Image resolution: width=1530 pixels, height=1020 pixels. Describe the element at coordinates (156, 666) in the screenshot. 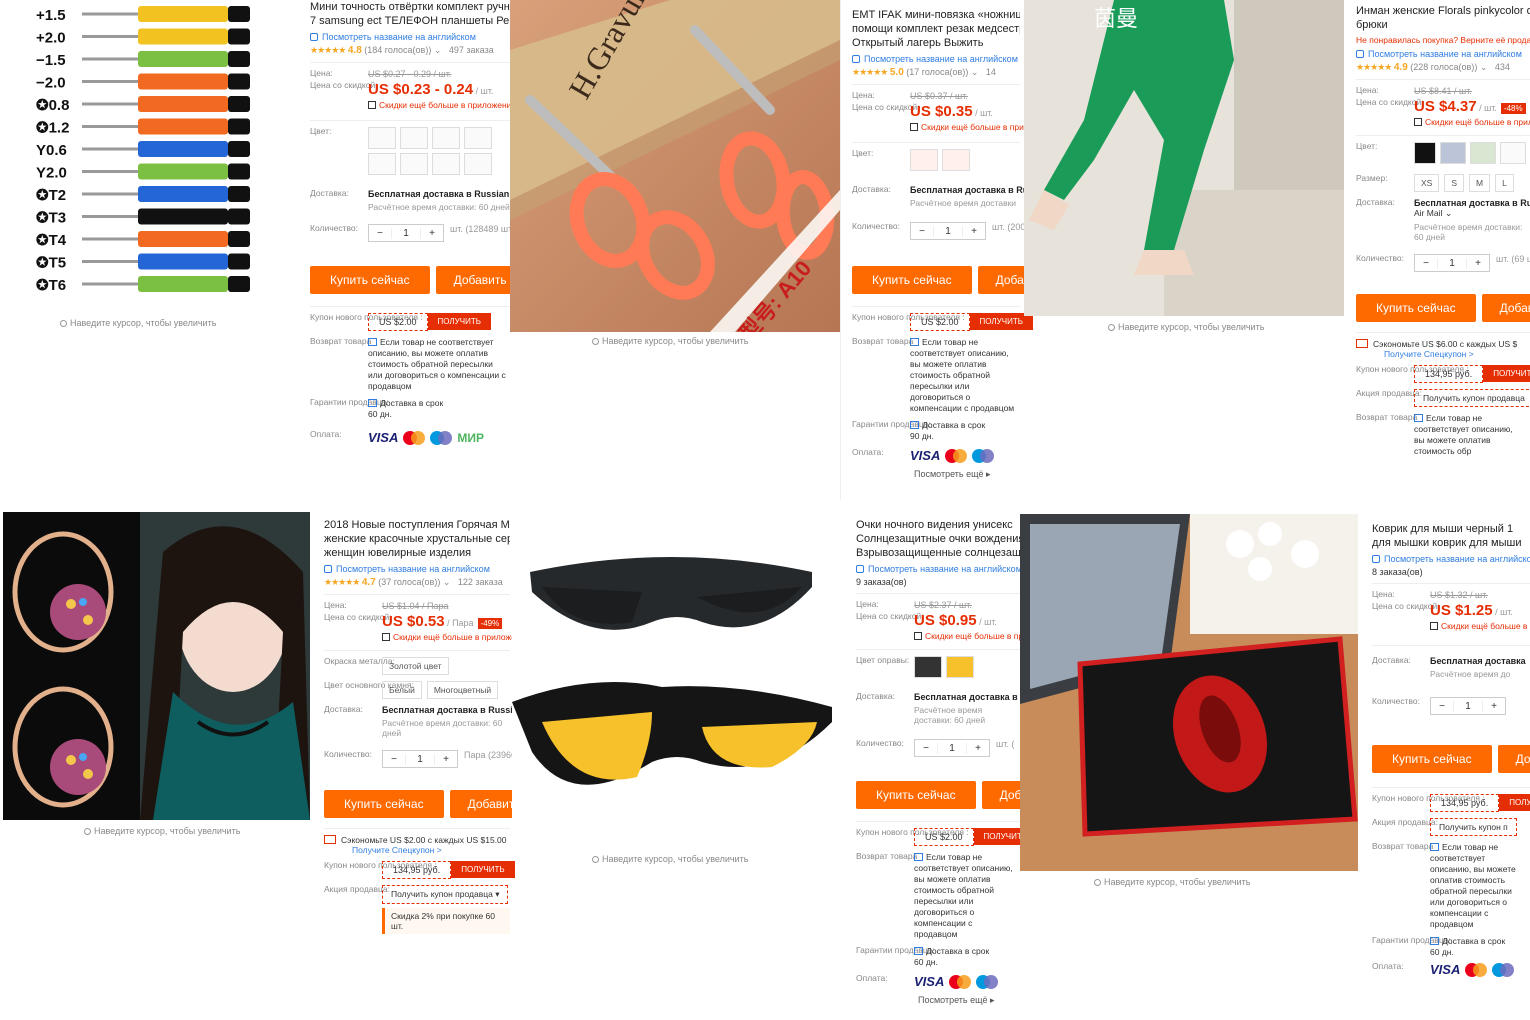

I see `product-image-earrings` at that location.